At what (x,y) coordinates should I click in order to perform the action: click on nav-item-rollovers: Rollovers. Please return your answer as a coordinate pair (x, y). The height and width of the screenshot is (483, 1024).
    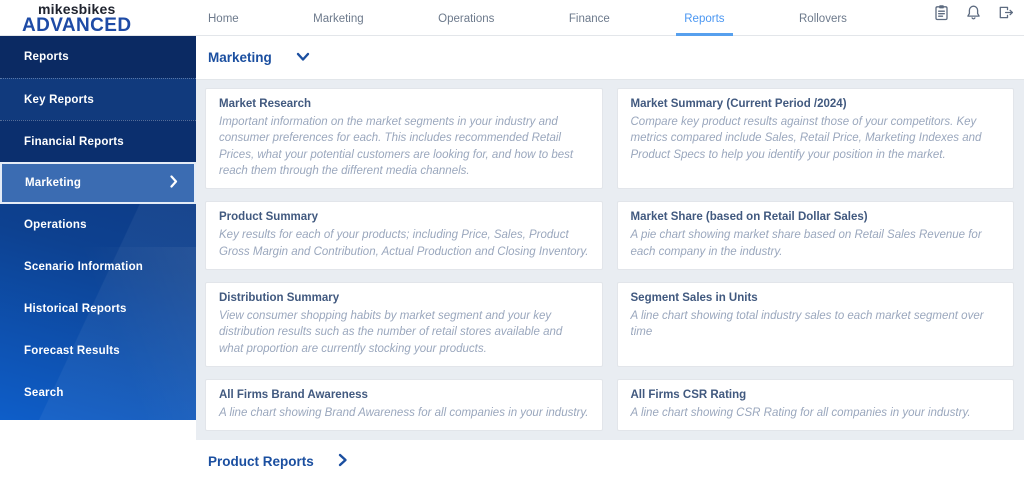
    Looking at the image, I should click on (823, 24).